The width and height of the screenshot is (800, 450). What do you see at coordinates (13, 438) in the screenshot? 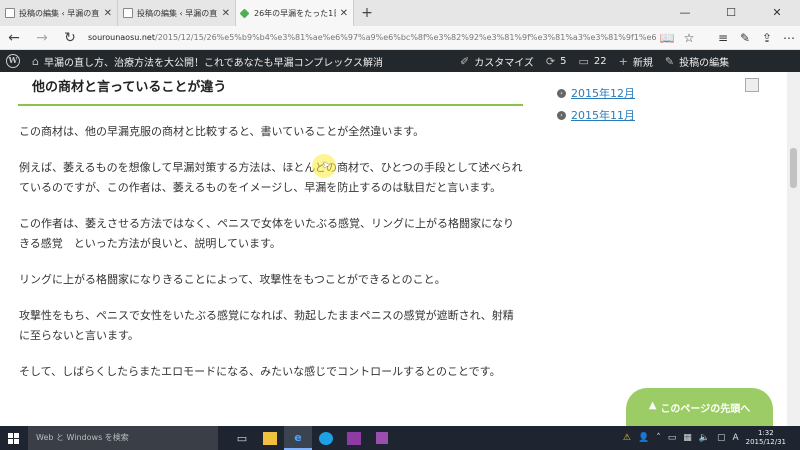
I see `windows-start-icon` at bounding box center [13, 438].